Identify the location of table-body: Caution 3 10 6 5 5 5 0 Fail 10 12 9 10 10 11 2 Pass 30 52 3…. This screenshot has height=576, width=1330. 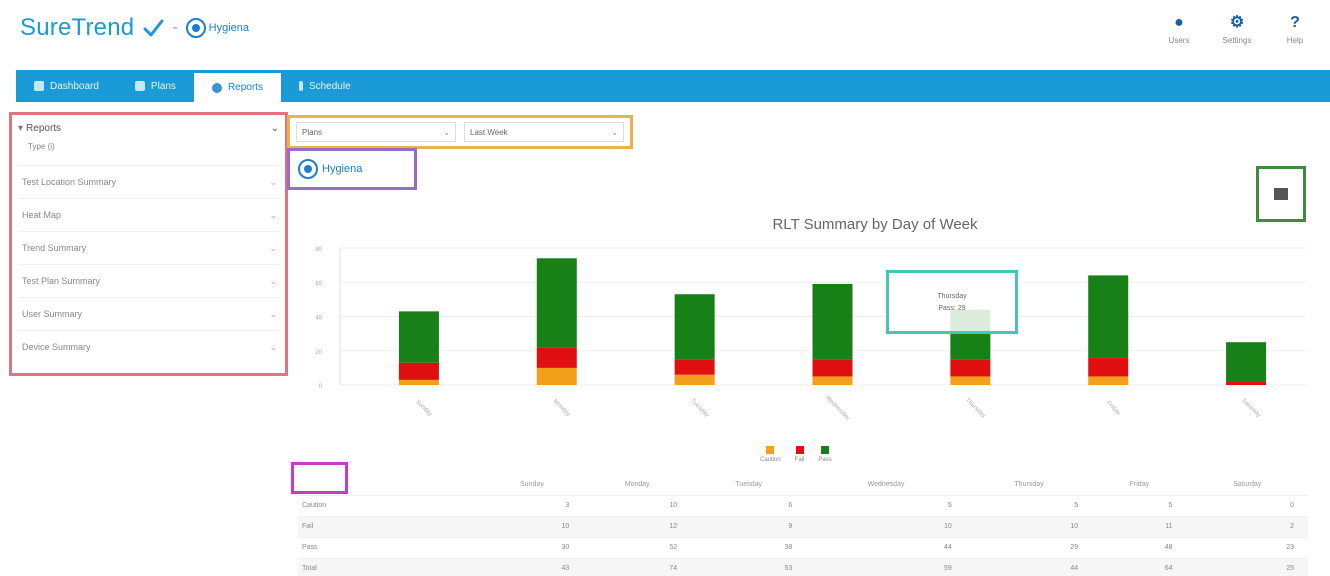
(803, 535).